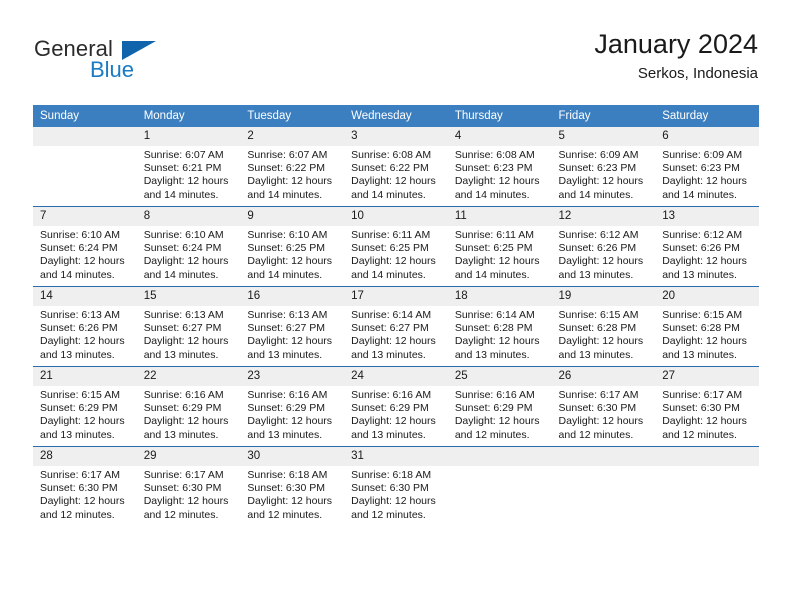  What do you see at coordinates (183, 475) in the screenshot?
I see `sunrise-text: Sunrise: 6:17 AM` at bounding box center [183, 475].